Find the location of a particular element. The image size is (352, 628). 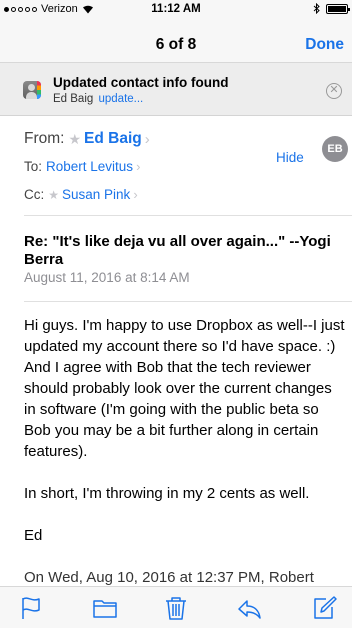

status-right is located at coordinates (331, 8).